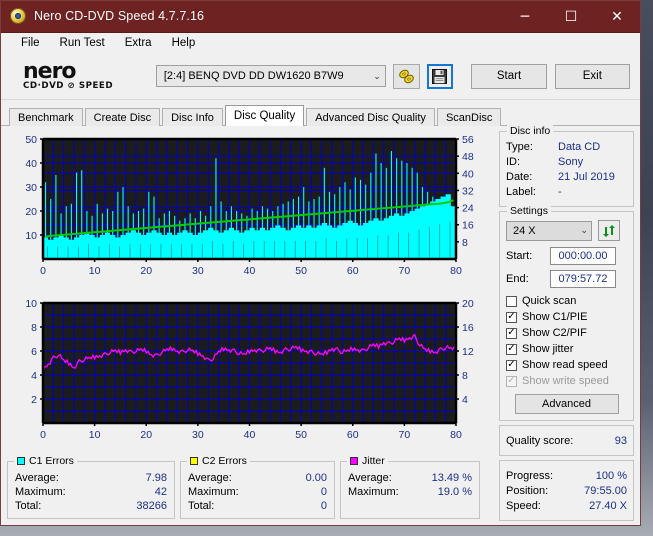  I want to click on svg-text: 56, so click(468, 140).